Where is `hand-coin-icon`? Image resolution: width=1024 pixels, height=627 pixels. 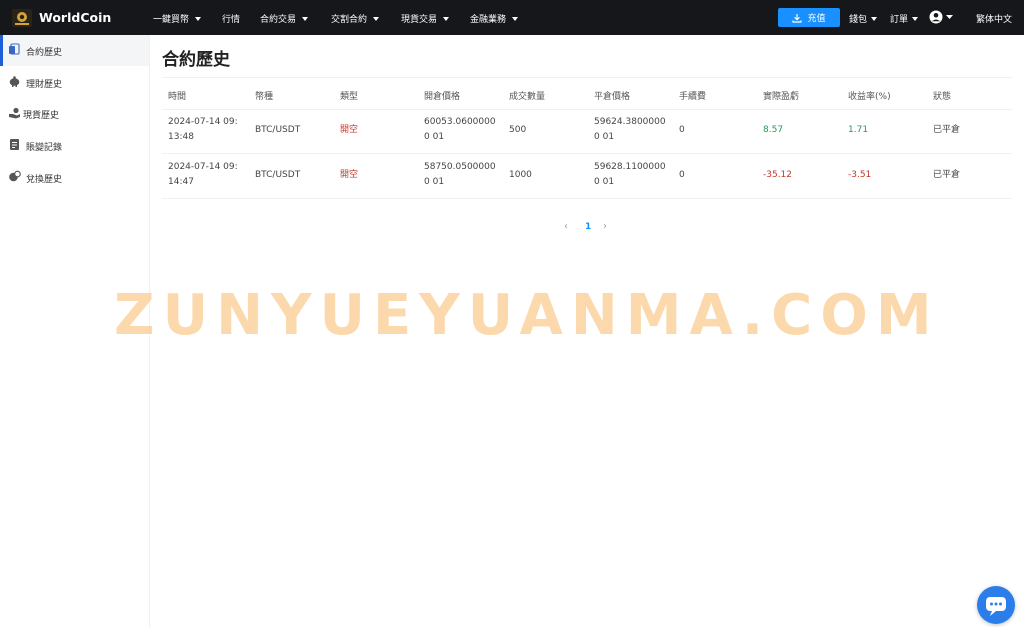 hand-coin-icon is located at coordinates (14, 113).